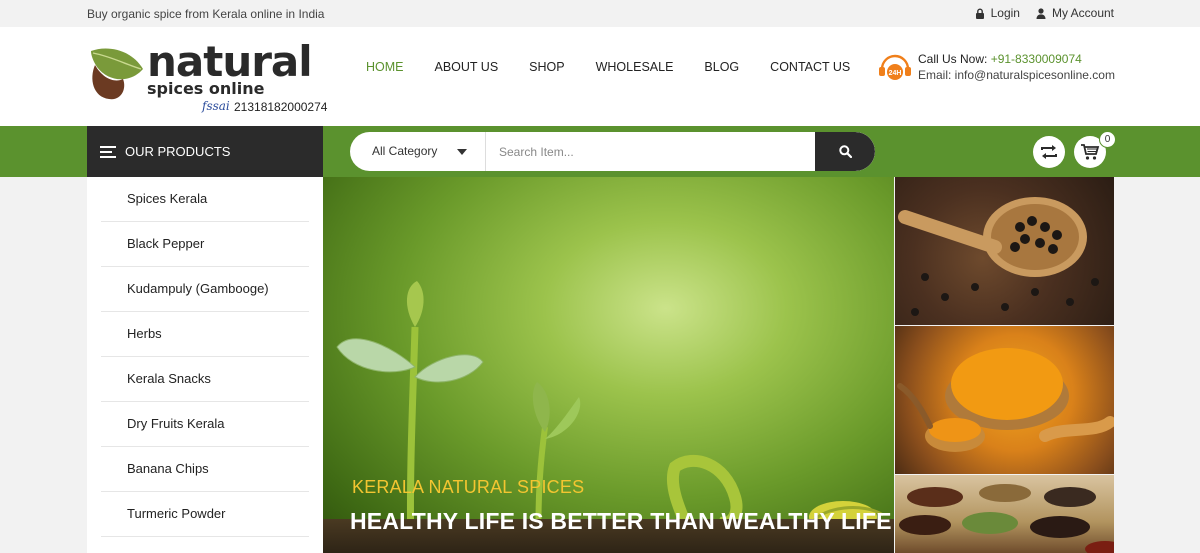 The height and width of the screenshot is (553, 1200). What do you see at coordinates (1090, 152) in the screenshot?
I see `shopping-cart-icon` at bounding box center [1090, 152].